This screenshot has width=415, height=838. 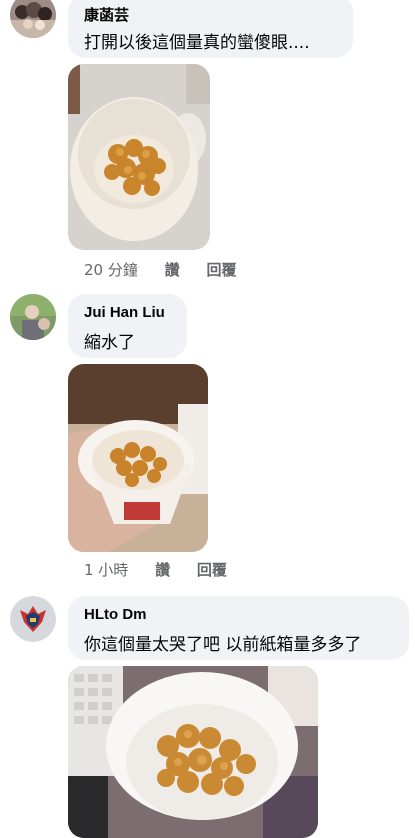 What do you see at coordinates (223, 645) in the screenshot?
I see `comment-text: 你這個量太哭了吧 以前紙箱量多多了` at bounding box center [223, 645].